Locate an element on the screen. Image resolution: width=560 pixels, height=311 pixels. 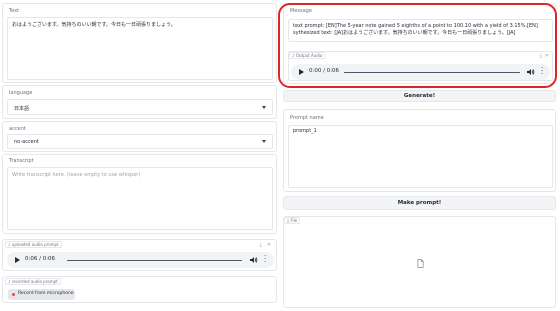
language-select-value: 日本語 is located at coordinates (22, 109).